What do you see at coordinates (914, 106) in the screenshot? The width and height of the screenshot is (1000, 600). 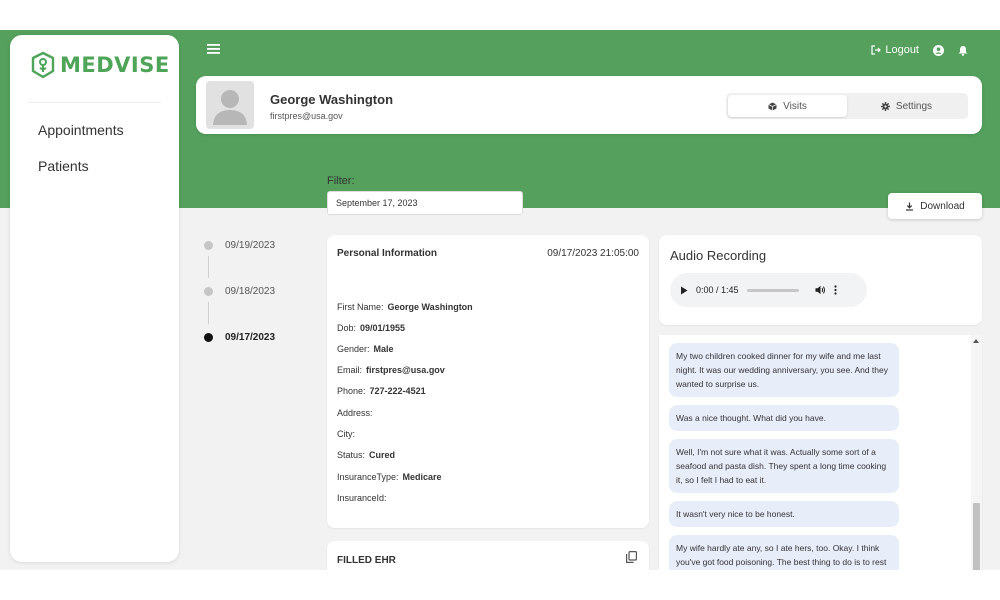 I see `tab-settings-label: Settings` at bounding box center [914, 106].